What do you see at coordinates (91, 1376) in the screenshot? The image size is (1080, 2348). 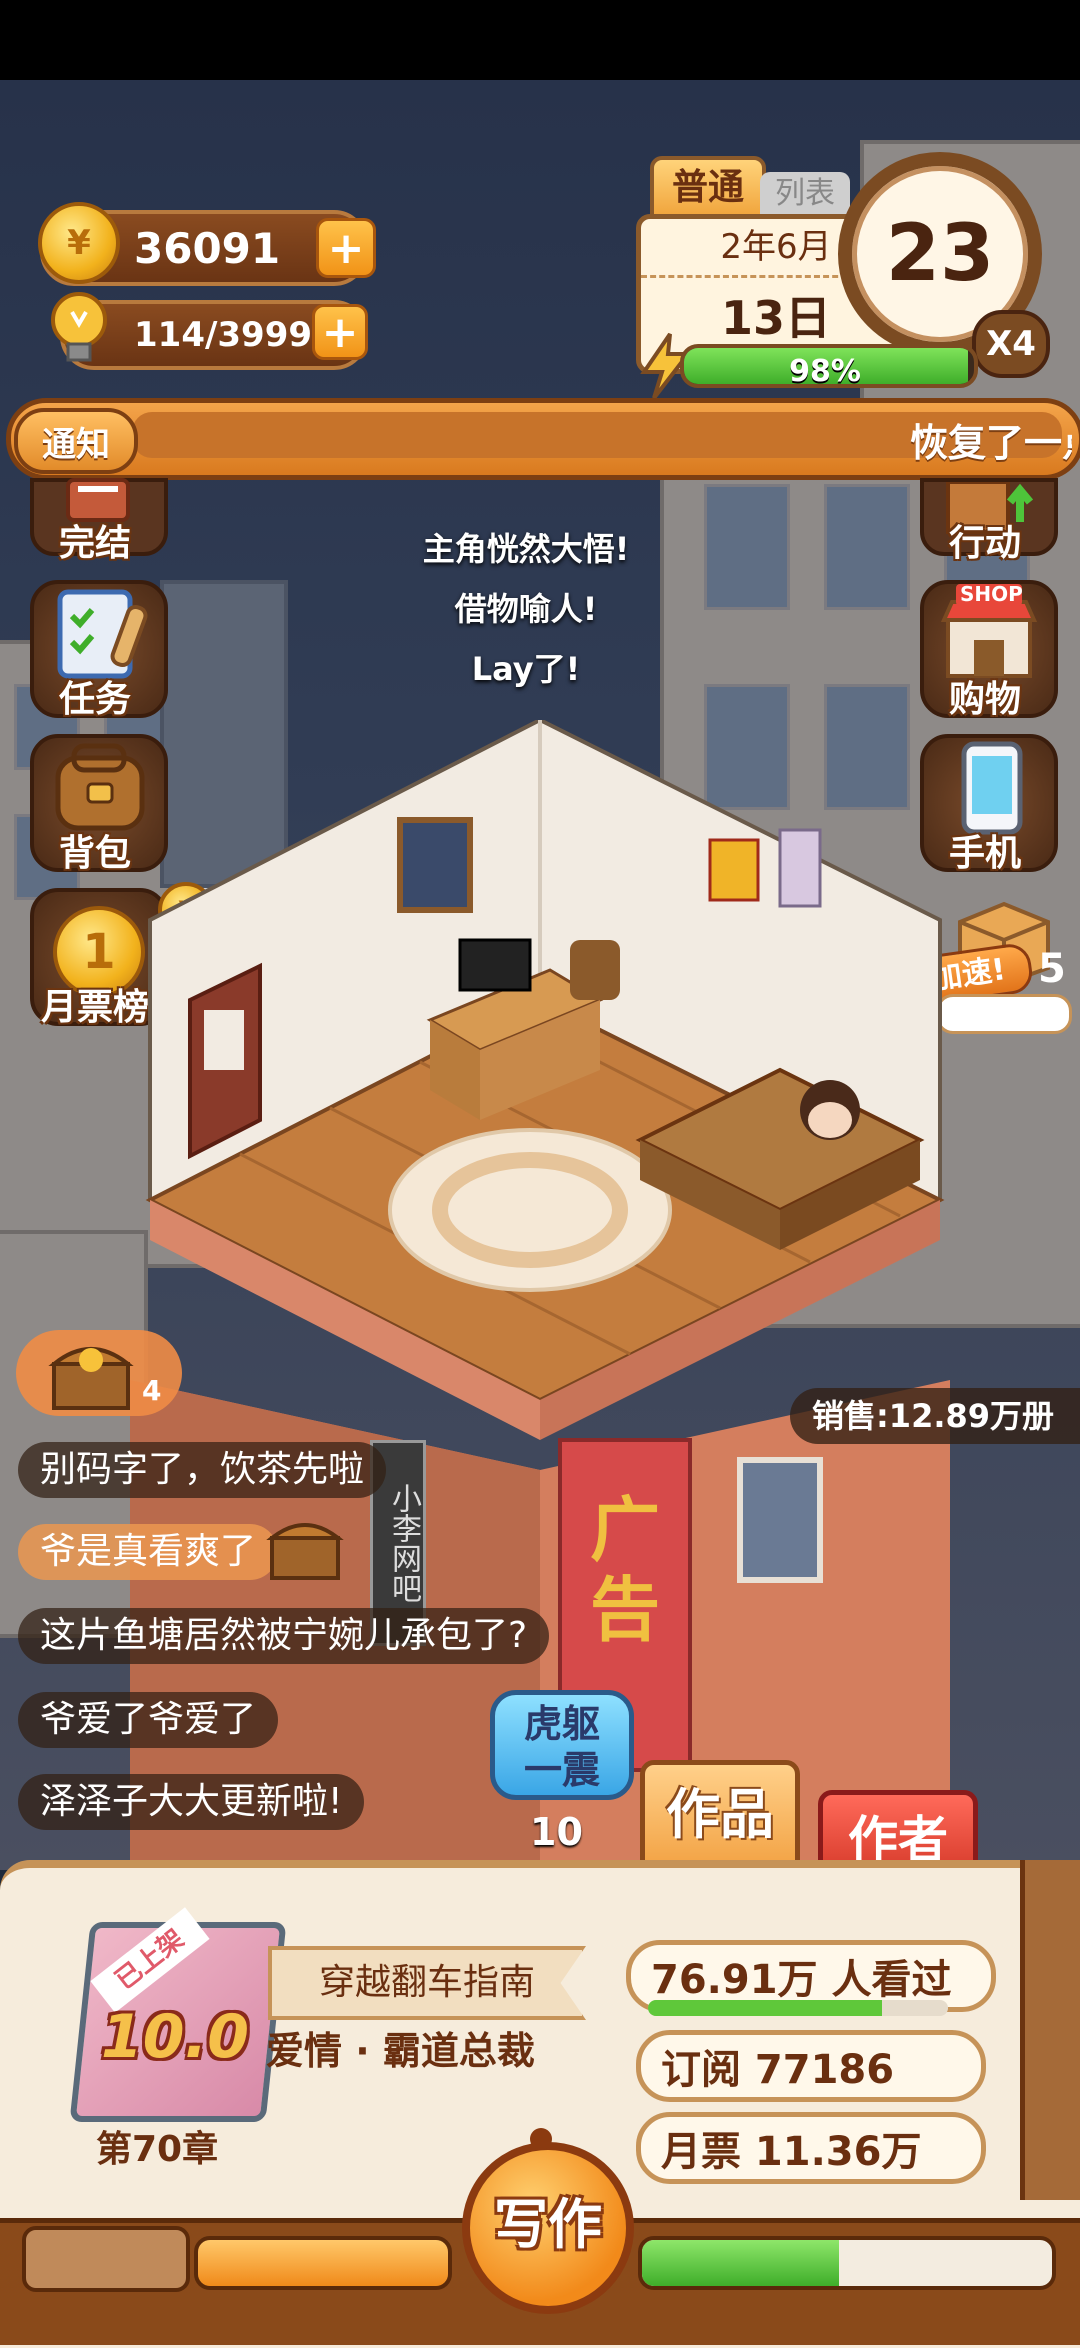 I see `treasure-chest-icon` at bounding box center [91, 1376].